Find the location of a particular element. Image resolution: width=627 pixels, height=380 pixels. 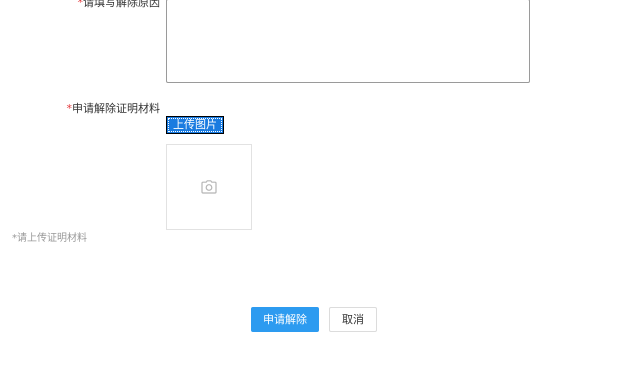

photo-upload-box is located at coordinates (209, 187).